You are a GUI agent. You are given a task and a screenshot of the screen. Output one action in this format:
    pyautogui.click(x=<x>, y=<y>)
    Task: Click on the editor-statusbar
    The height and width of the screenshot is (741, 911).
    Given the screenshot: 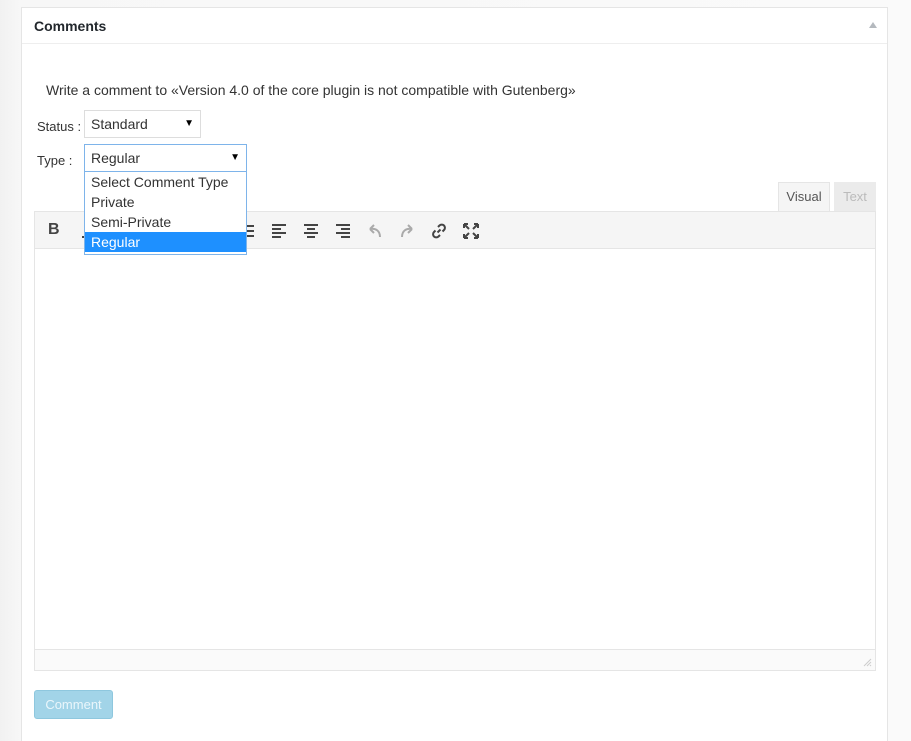 What is the action you would take?
    pyautogui.click(x=455, y=659)
    